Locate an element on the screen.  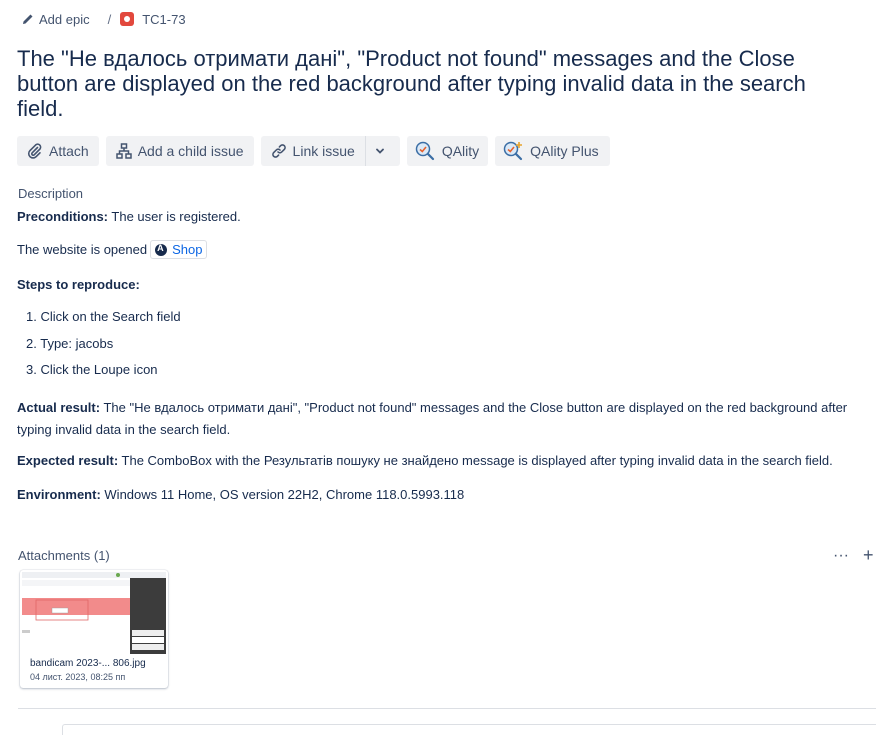
screenshot-thumbnail-icon is located at coordinates (94, 613).